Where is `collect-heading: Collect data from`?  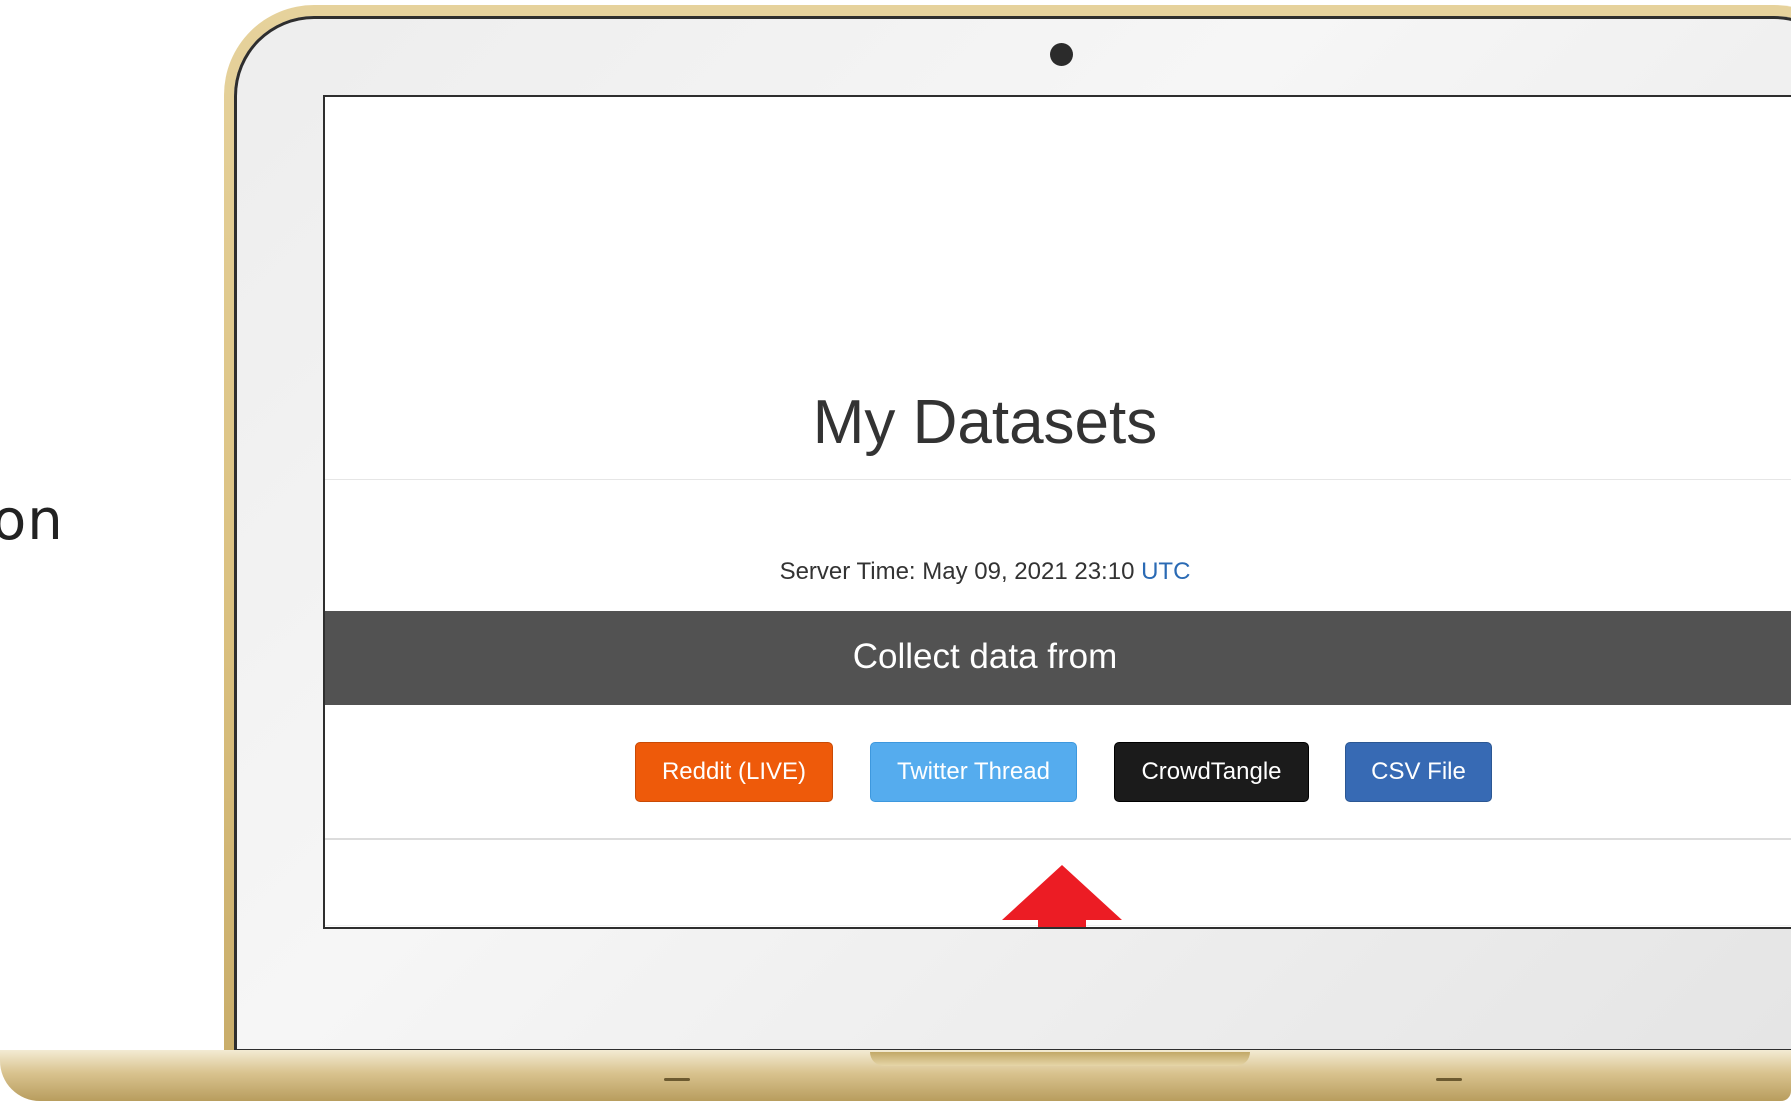 collect-heading: Collect data from is located at coordinates (985, 656).